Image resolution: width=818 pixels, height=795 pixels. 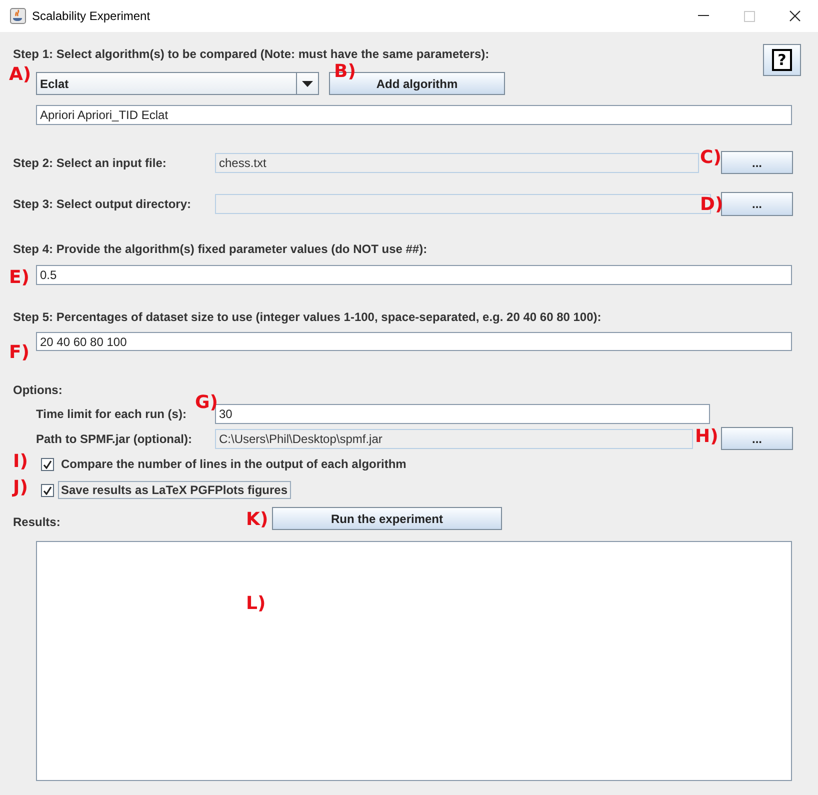 I want to click on window-title: Scalability Experiment, so click(x=91, y=16).